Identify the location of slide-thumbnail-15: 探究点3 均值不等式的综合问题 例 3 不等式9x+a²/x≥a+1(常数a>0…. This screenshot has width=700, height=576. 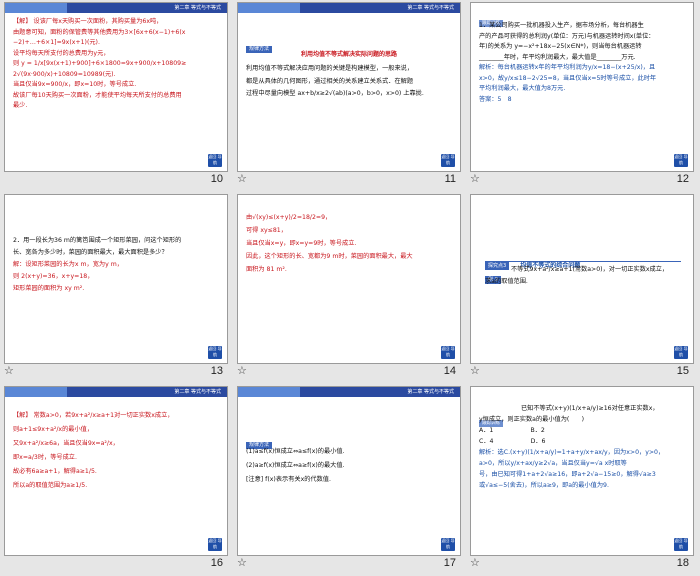
(582, 288).